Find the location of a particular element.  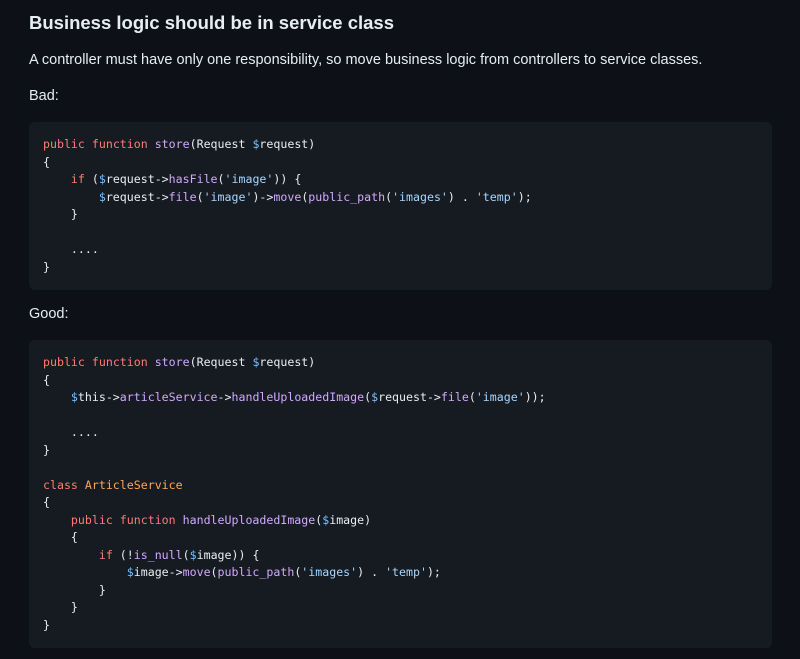

code-token: articleService is located at coordinates (168, 397).